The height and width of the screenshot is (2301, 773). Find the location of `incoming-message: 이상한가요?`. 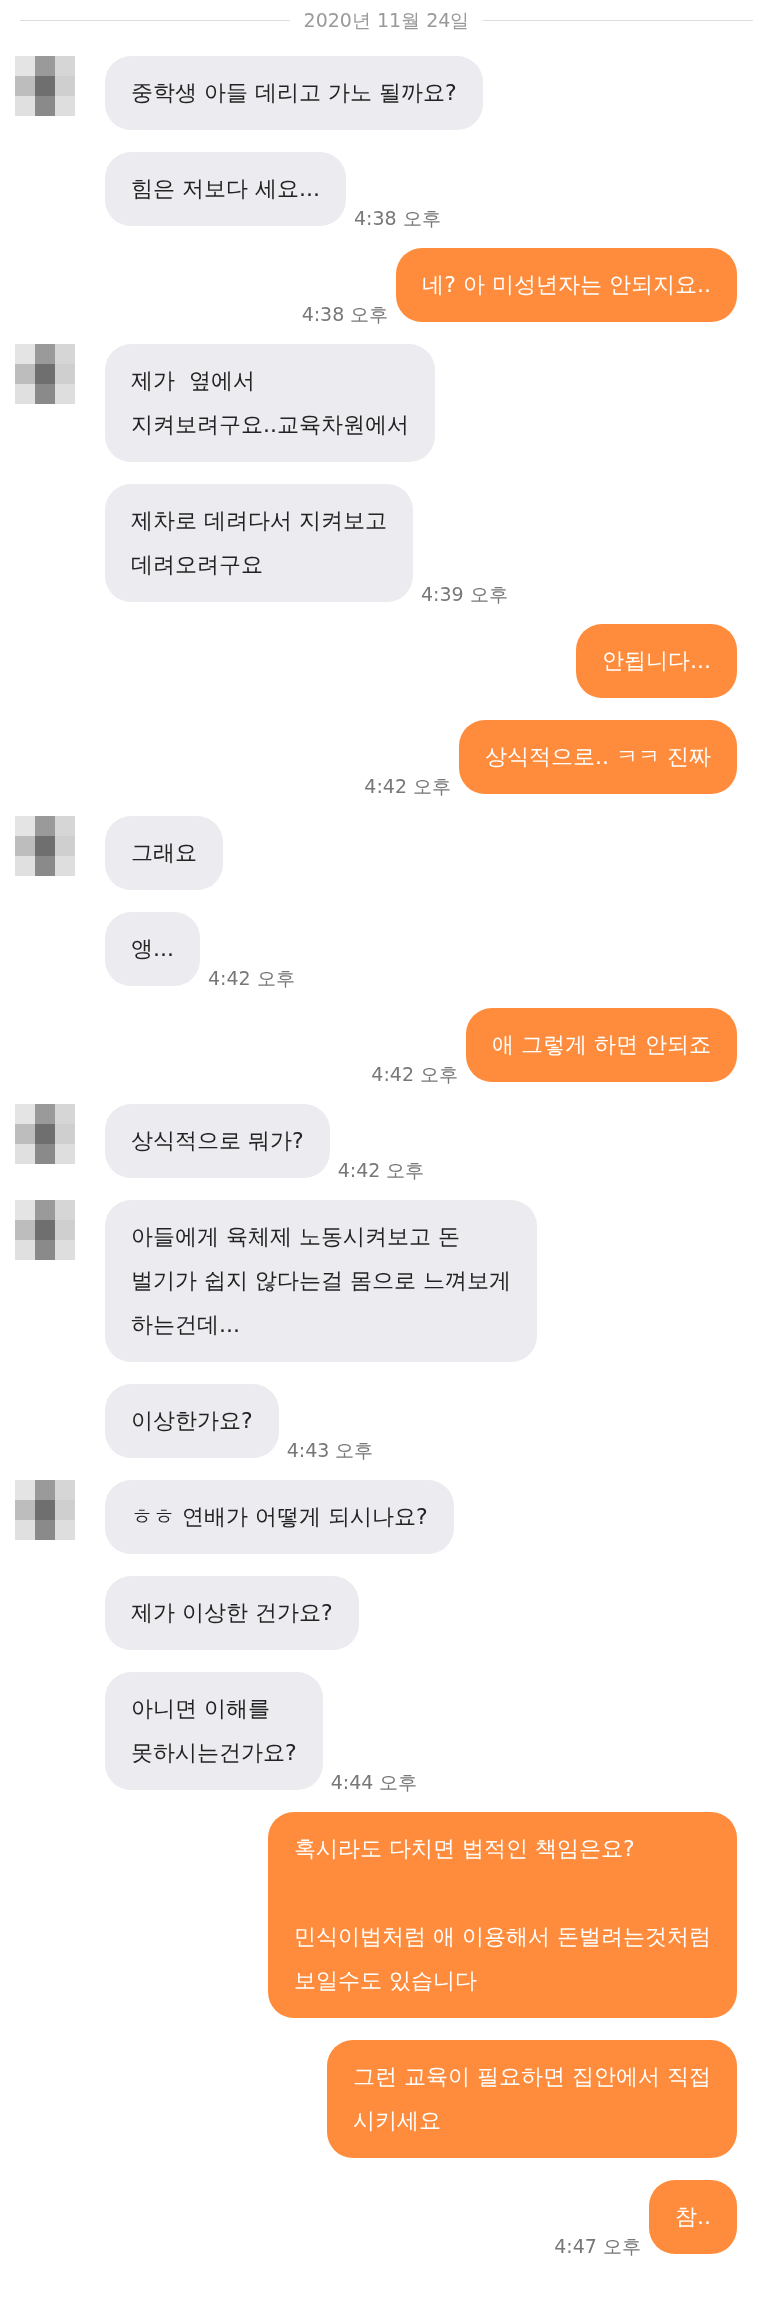

incoming-message: 이상한가요? is located at coordinates (192, 1421).